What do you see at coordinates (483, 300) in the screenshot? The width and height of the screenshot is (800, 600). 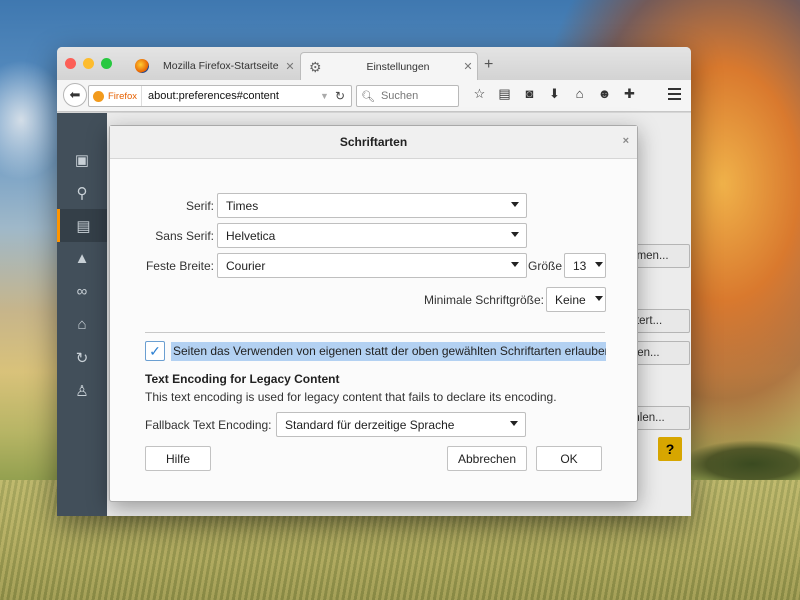 I see `min-size-label: Minimale Schriftgröße:` at bounding box center [483, 300].